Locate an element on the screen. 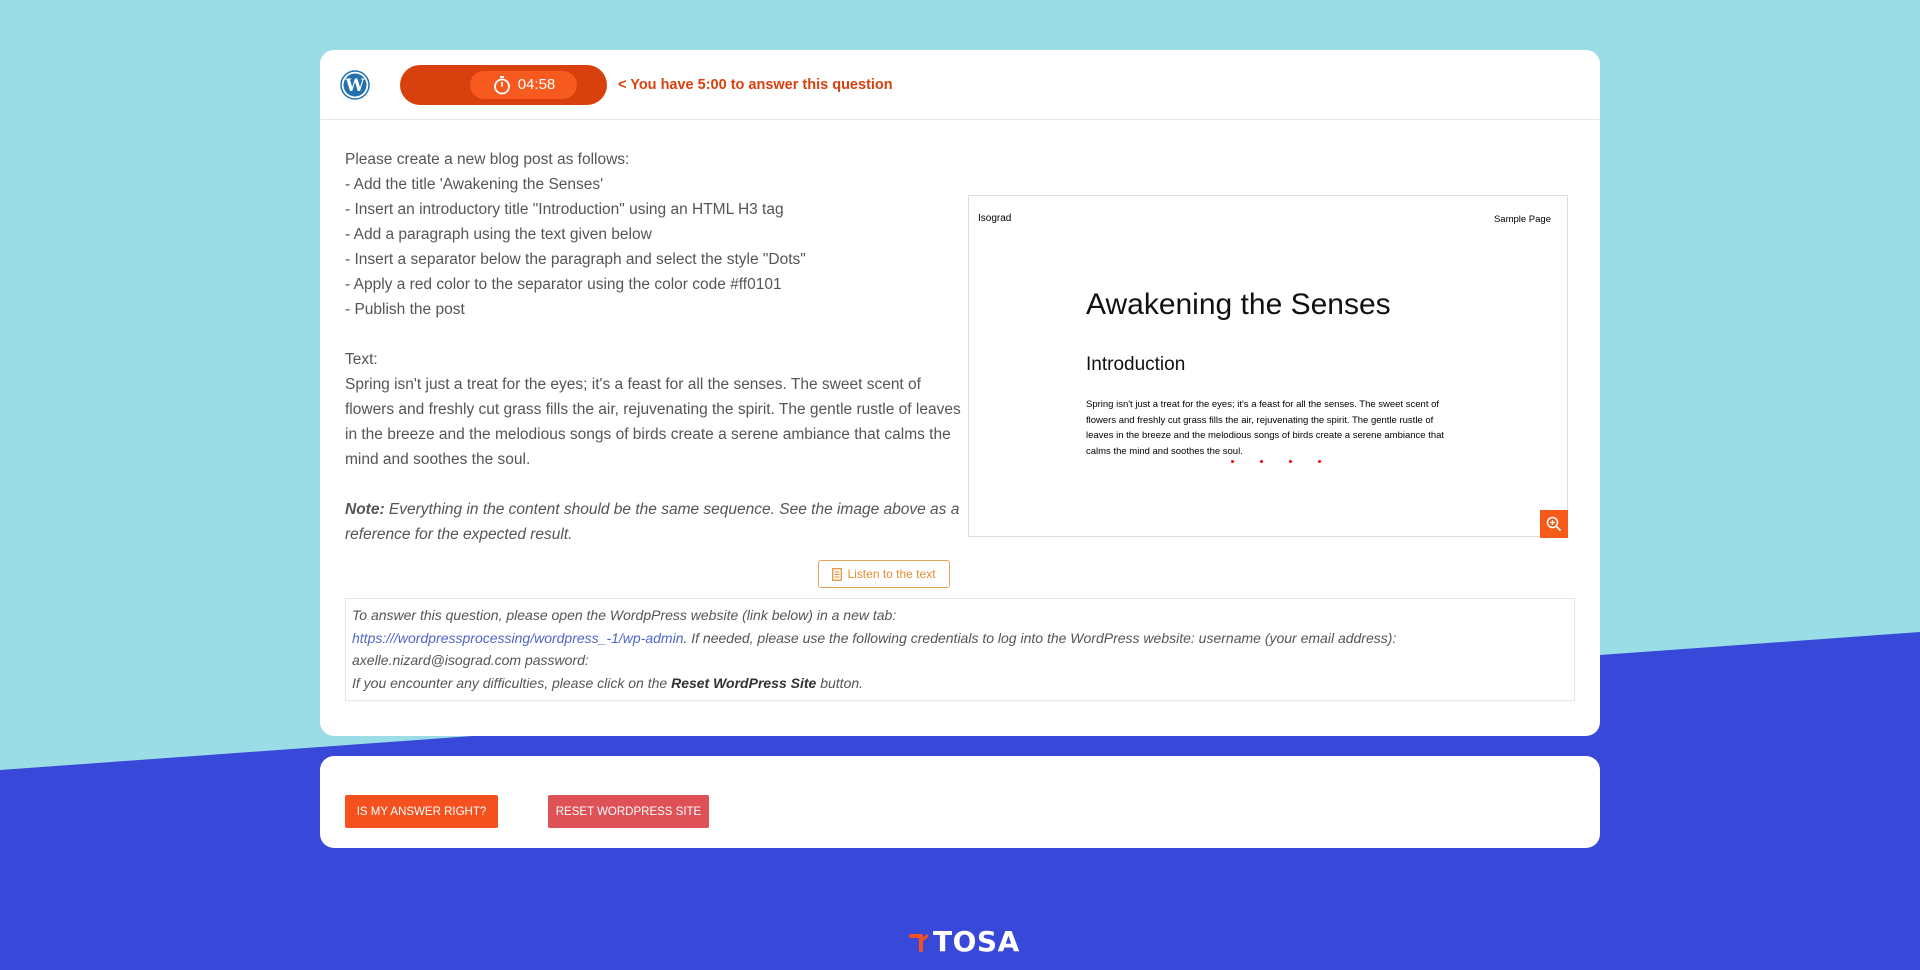 This screenshot has height=970, width=1920. note-label: Note: is located at coordinates (365, 509).